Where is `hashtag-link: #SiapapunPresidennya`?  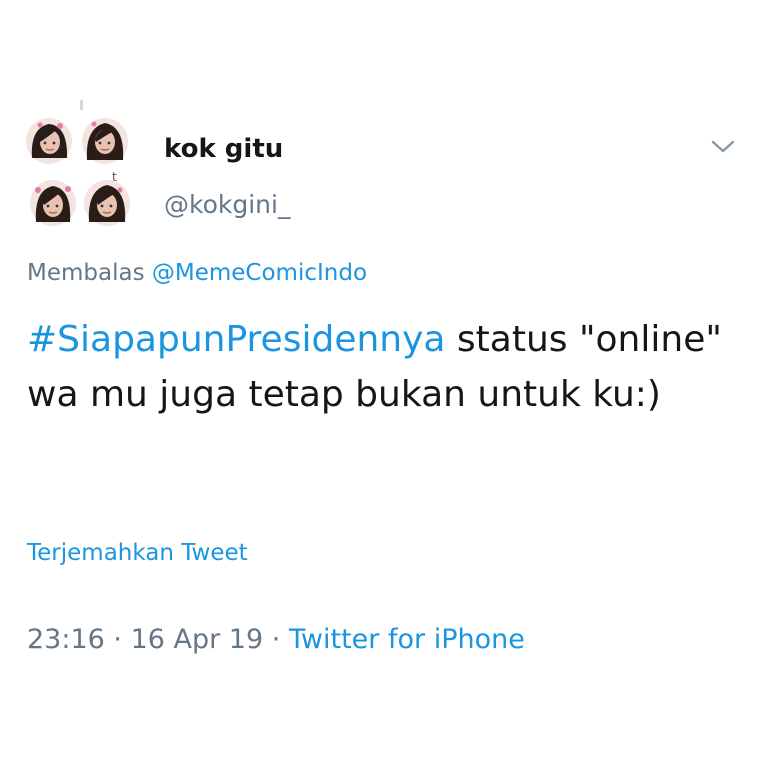 hashtag-link: #SiapapunPresidennya is located at coordinates (236, 339).